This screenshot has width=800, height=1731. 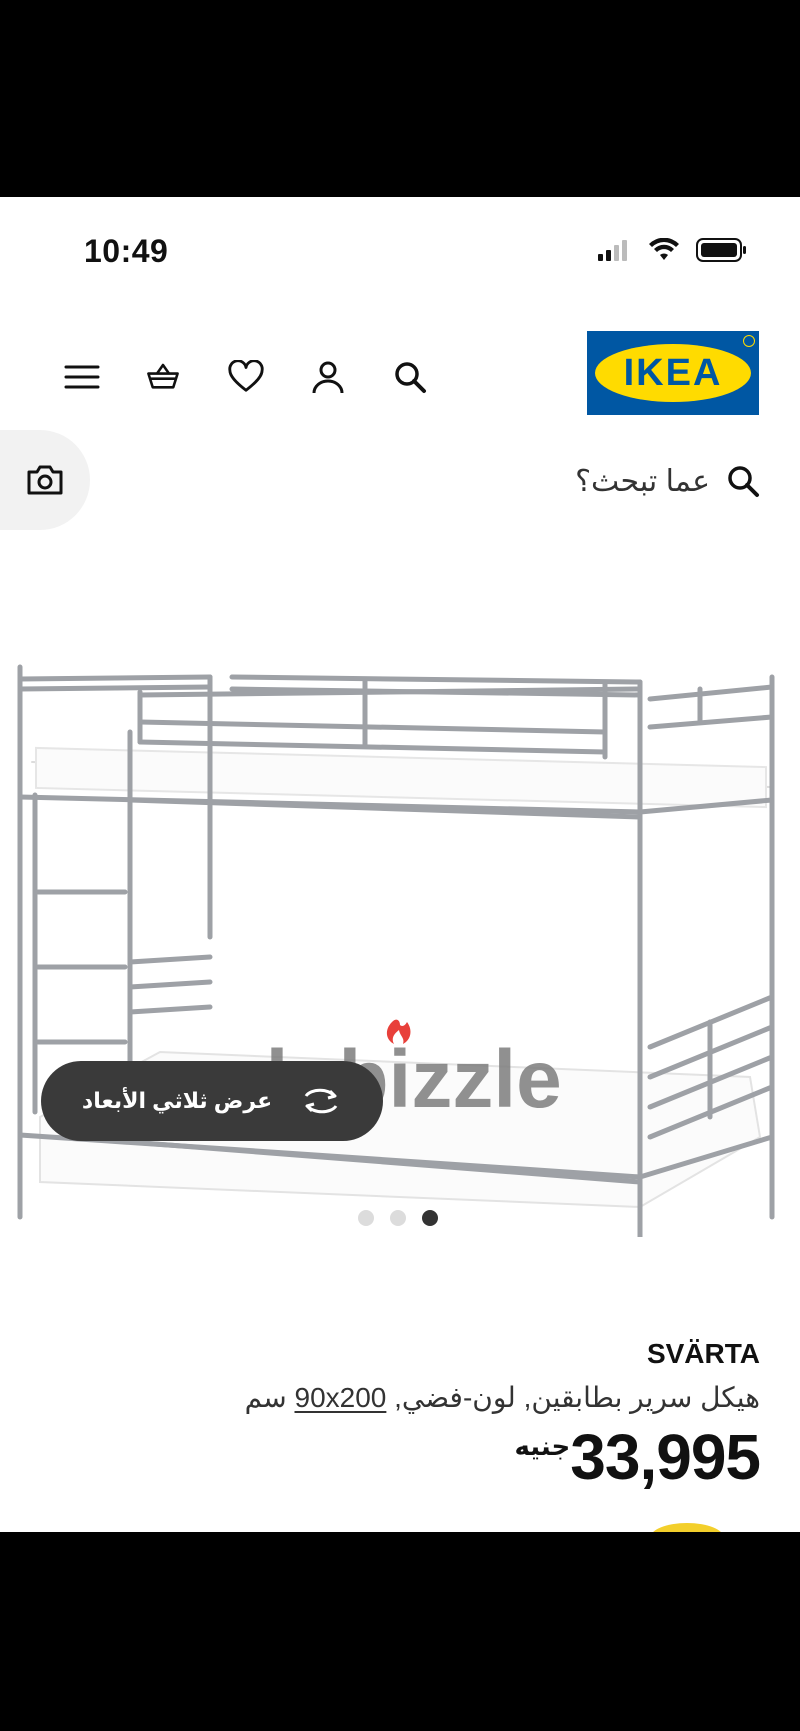 What do you see at coordinates (126, 251) in the screenshot?
I see `status-time: 10:49` at bounding box center [126, 251].